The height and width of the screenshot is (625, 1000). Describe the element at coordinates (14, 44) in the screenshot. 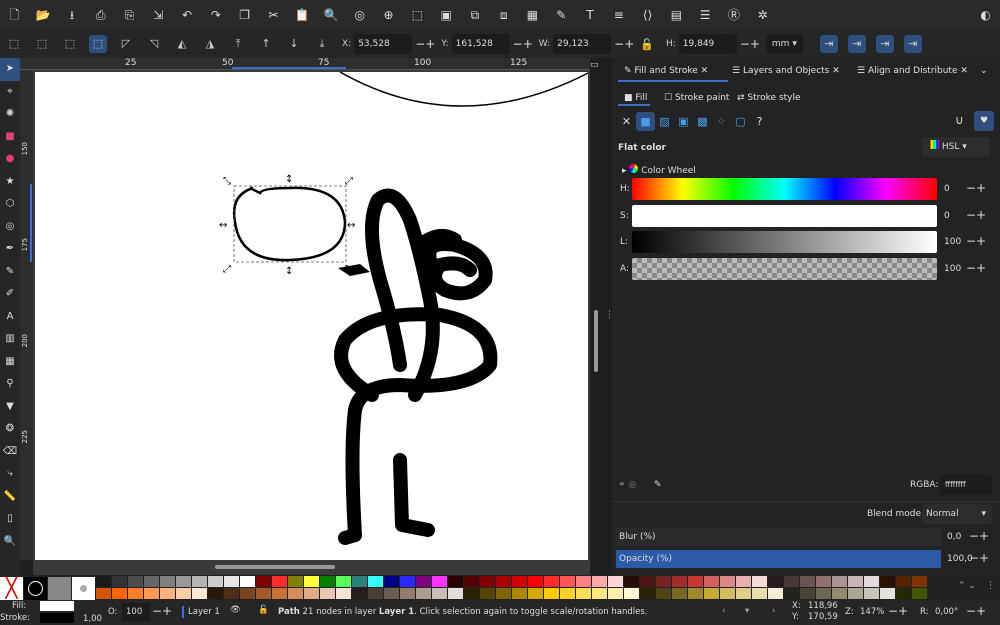

I see `select-all-icon: ⬚` at that location.